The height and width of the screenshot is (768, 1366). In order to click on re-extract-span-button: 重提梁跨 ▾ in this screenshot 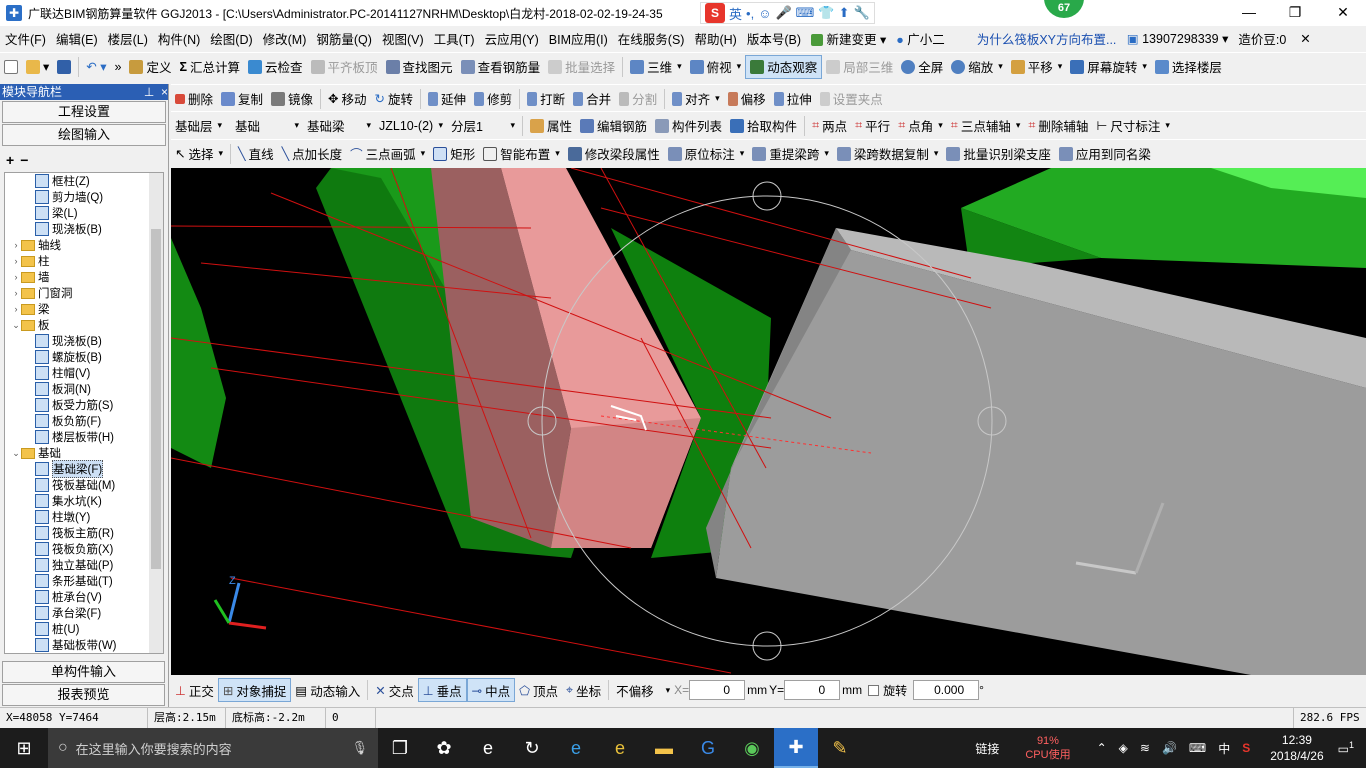, I will do `click(790, 154)`.